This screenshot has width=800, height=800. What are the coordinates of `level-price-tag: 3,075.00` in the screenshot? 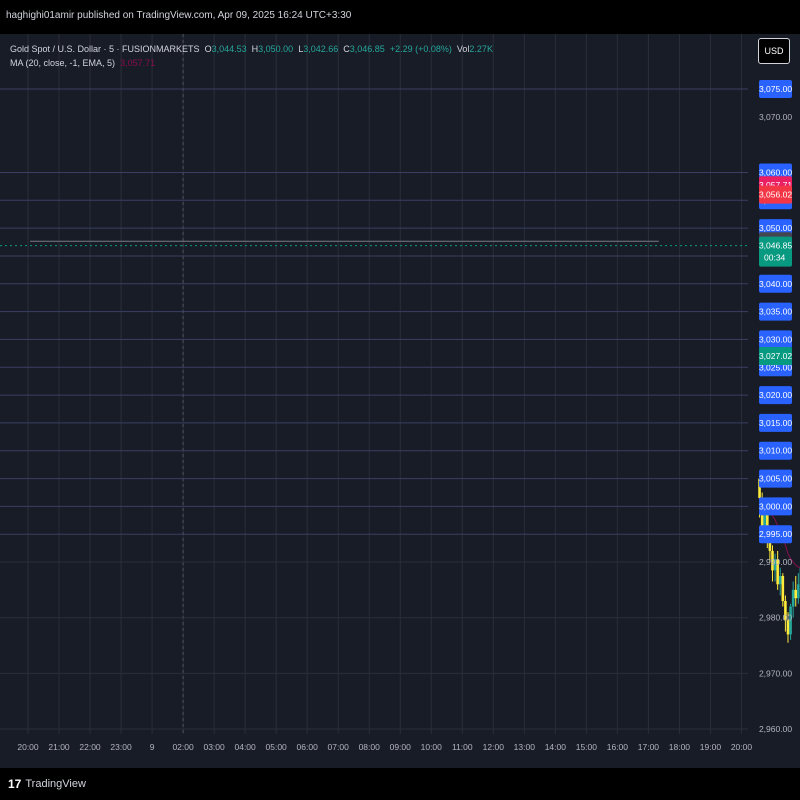 It's located at (775, 89).